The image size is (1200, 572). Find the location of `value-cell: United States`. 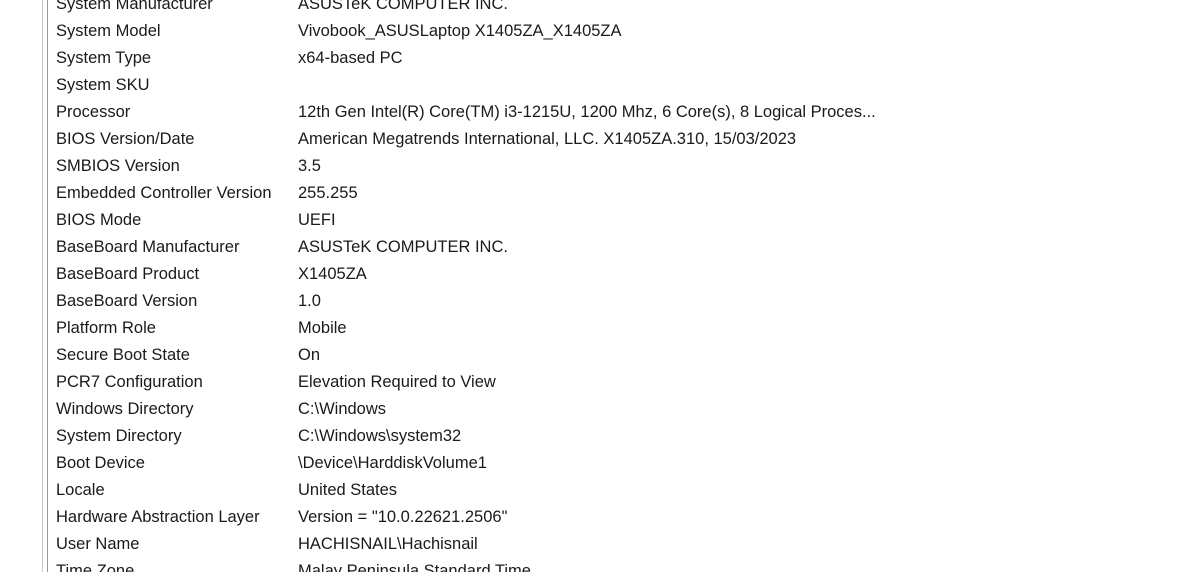

value-cell: United States is located at coordinates (348, 490).